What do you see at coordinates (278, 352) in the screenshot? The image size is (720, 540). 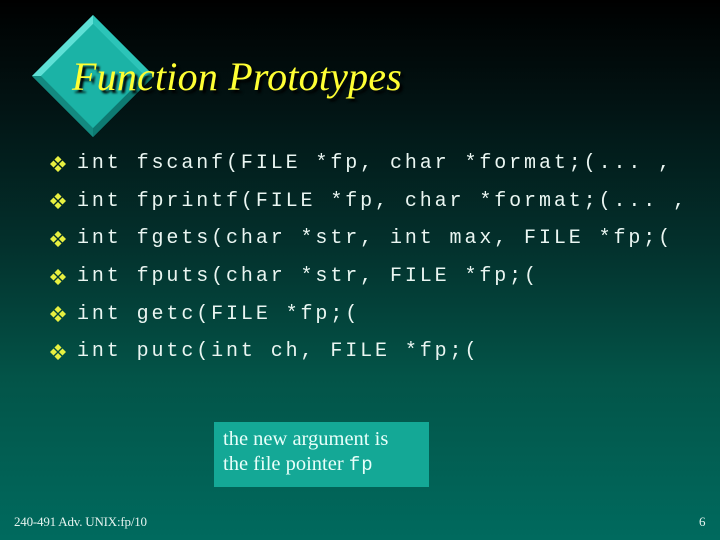 I see `function-prototype: int putc(int ch, FILE *fp;(` at bounding box center [278, 352].